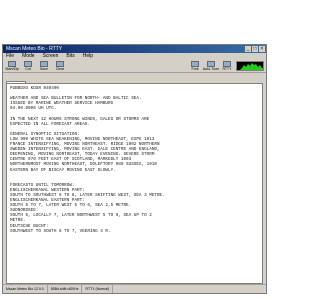  What do you see at coordinates (248, 49) in the screenshot?
I see `minimize-button: _` at bounding box center [248, 49].